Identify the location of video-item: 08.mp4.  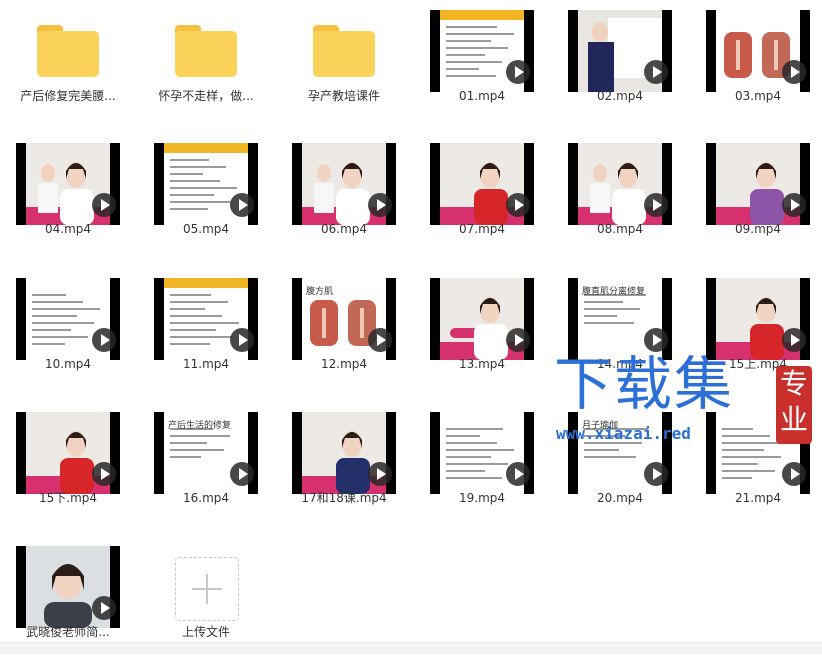
(620, 200).